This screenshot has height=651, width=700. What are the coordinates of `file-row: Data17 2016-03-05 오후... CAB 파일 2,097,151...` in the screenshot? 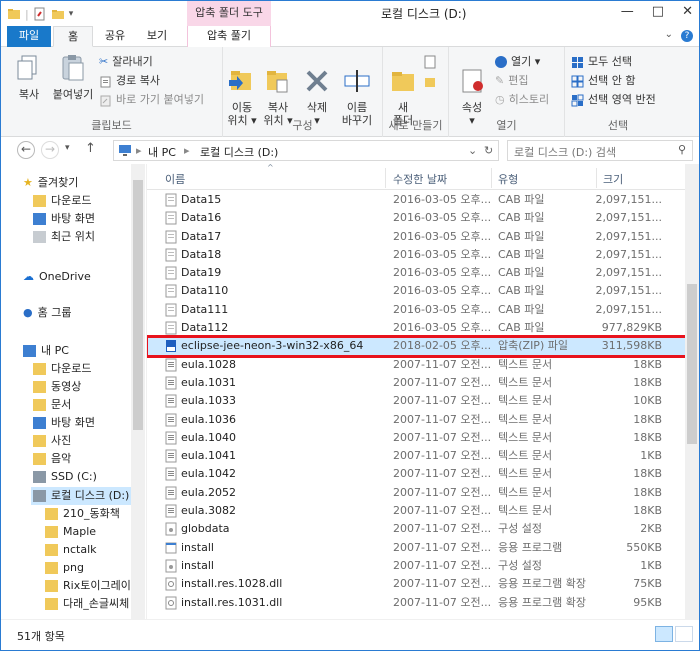 It's located at (416, 237).